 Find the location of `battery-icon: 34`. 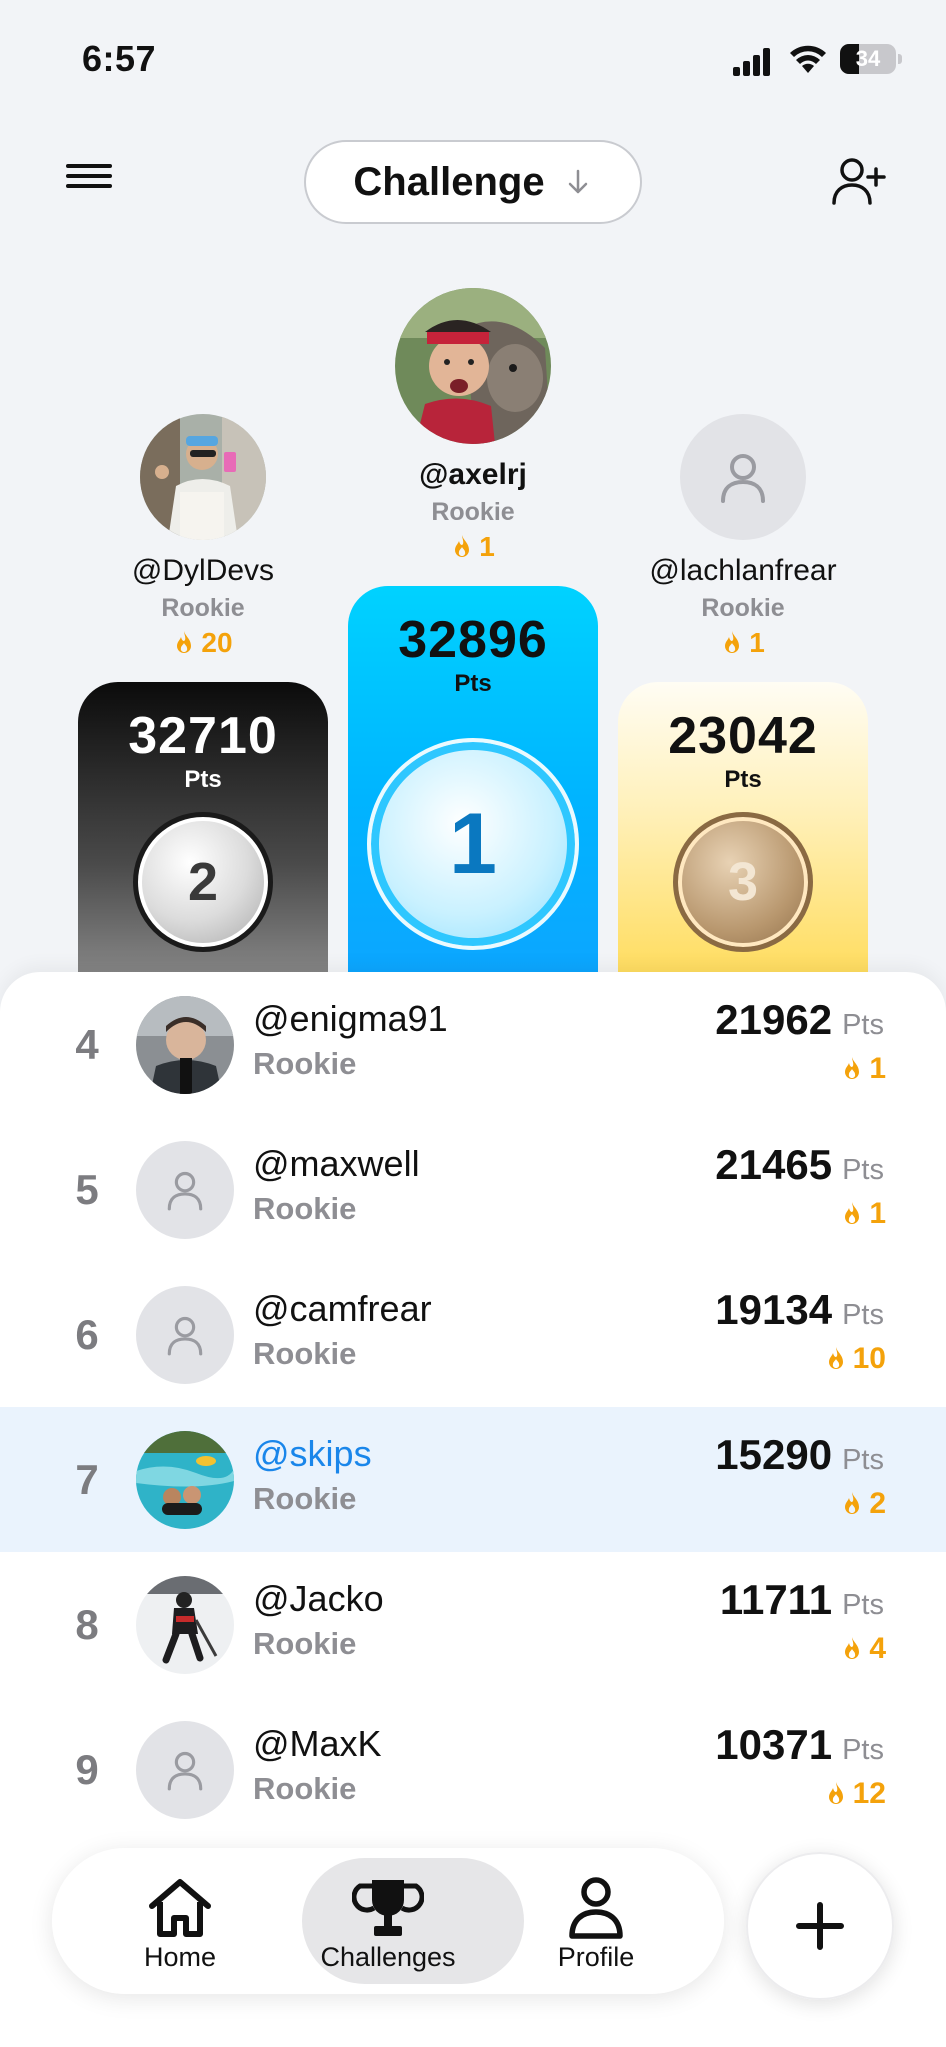

battery-icon: 34 is located at coordinates (868, 59).